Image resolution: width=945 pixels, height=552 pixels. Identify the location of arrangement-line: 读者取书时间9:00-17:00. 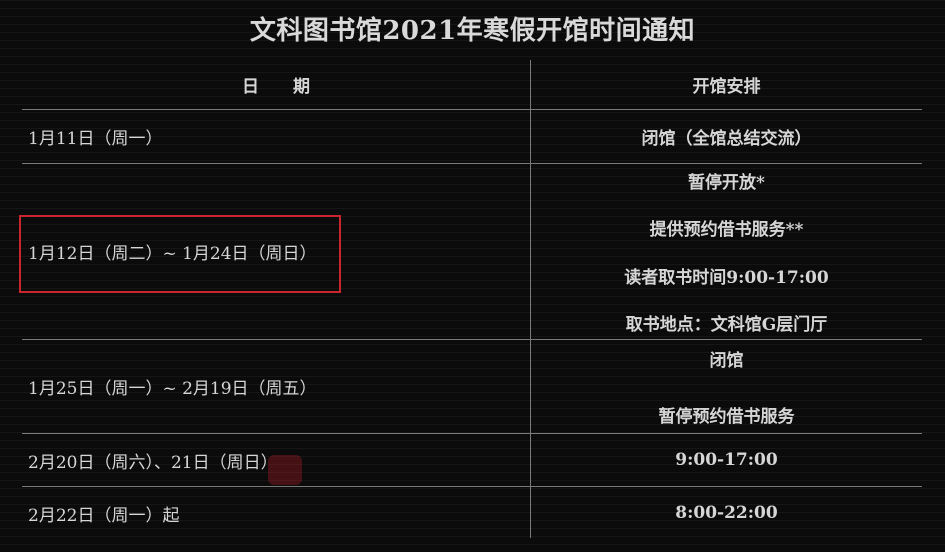
(726, 277).